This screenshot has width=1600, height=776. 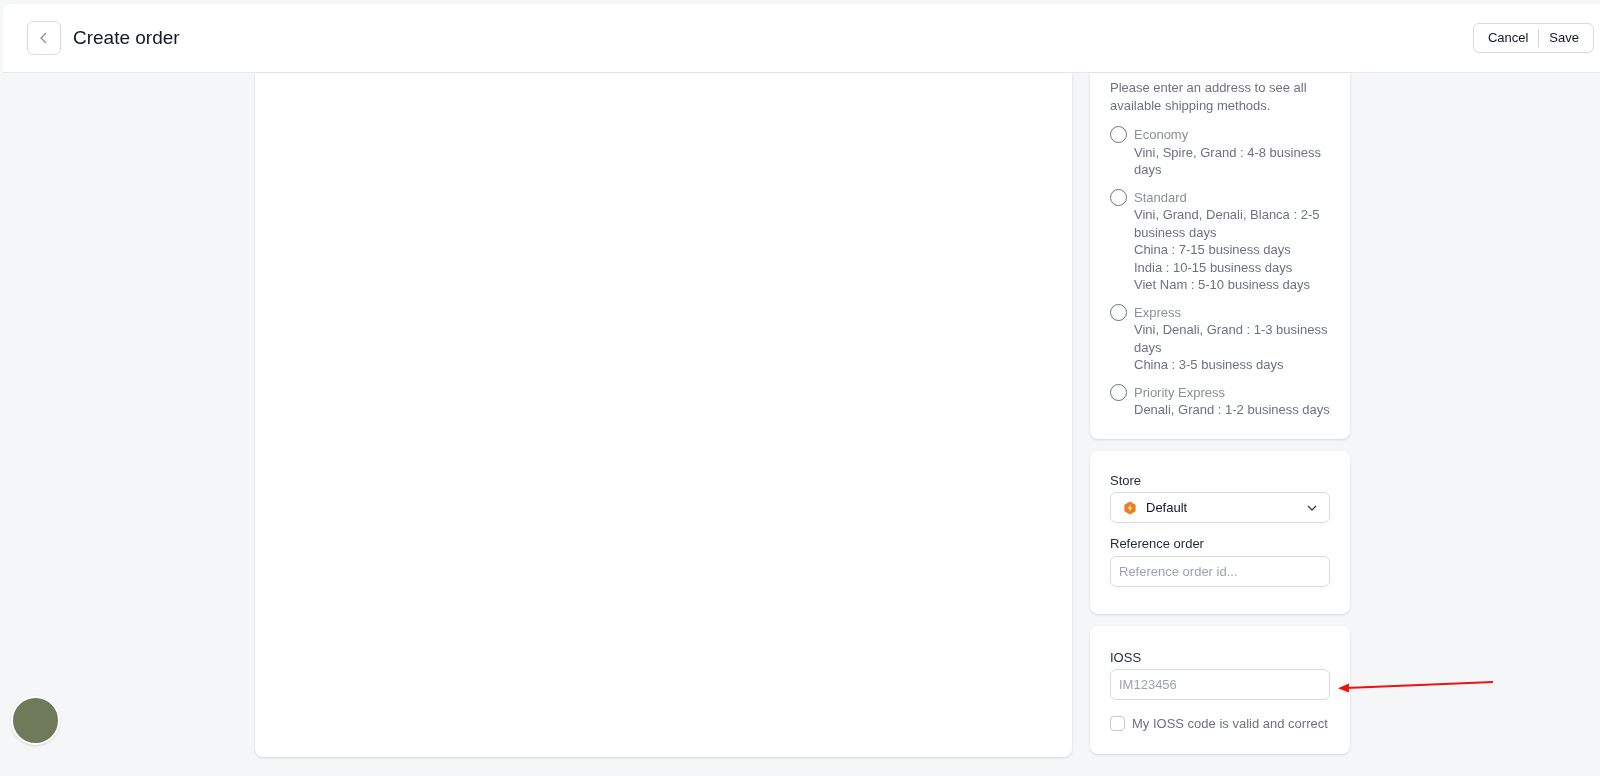 I want to click on shipping-method-name: Express, so click(x=1158, y=312).